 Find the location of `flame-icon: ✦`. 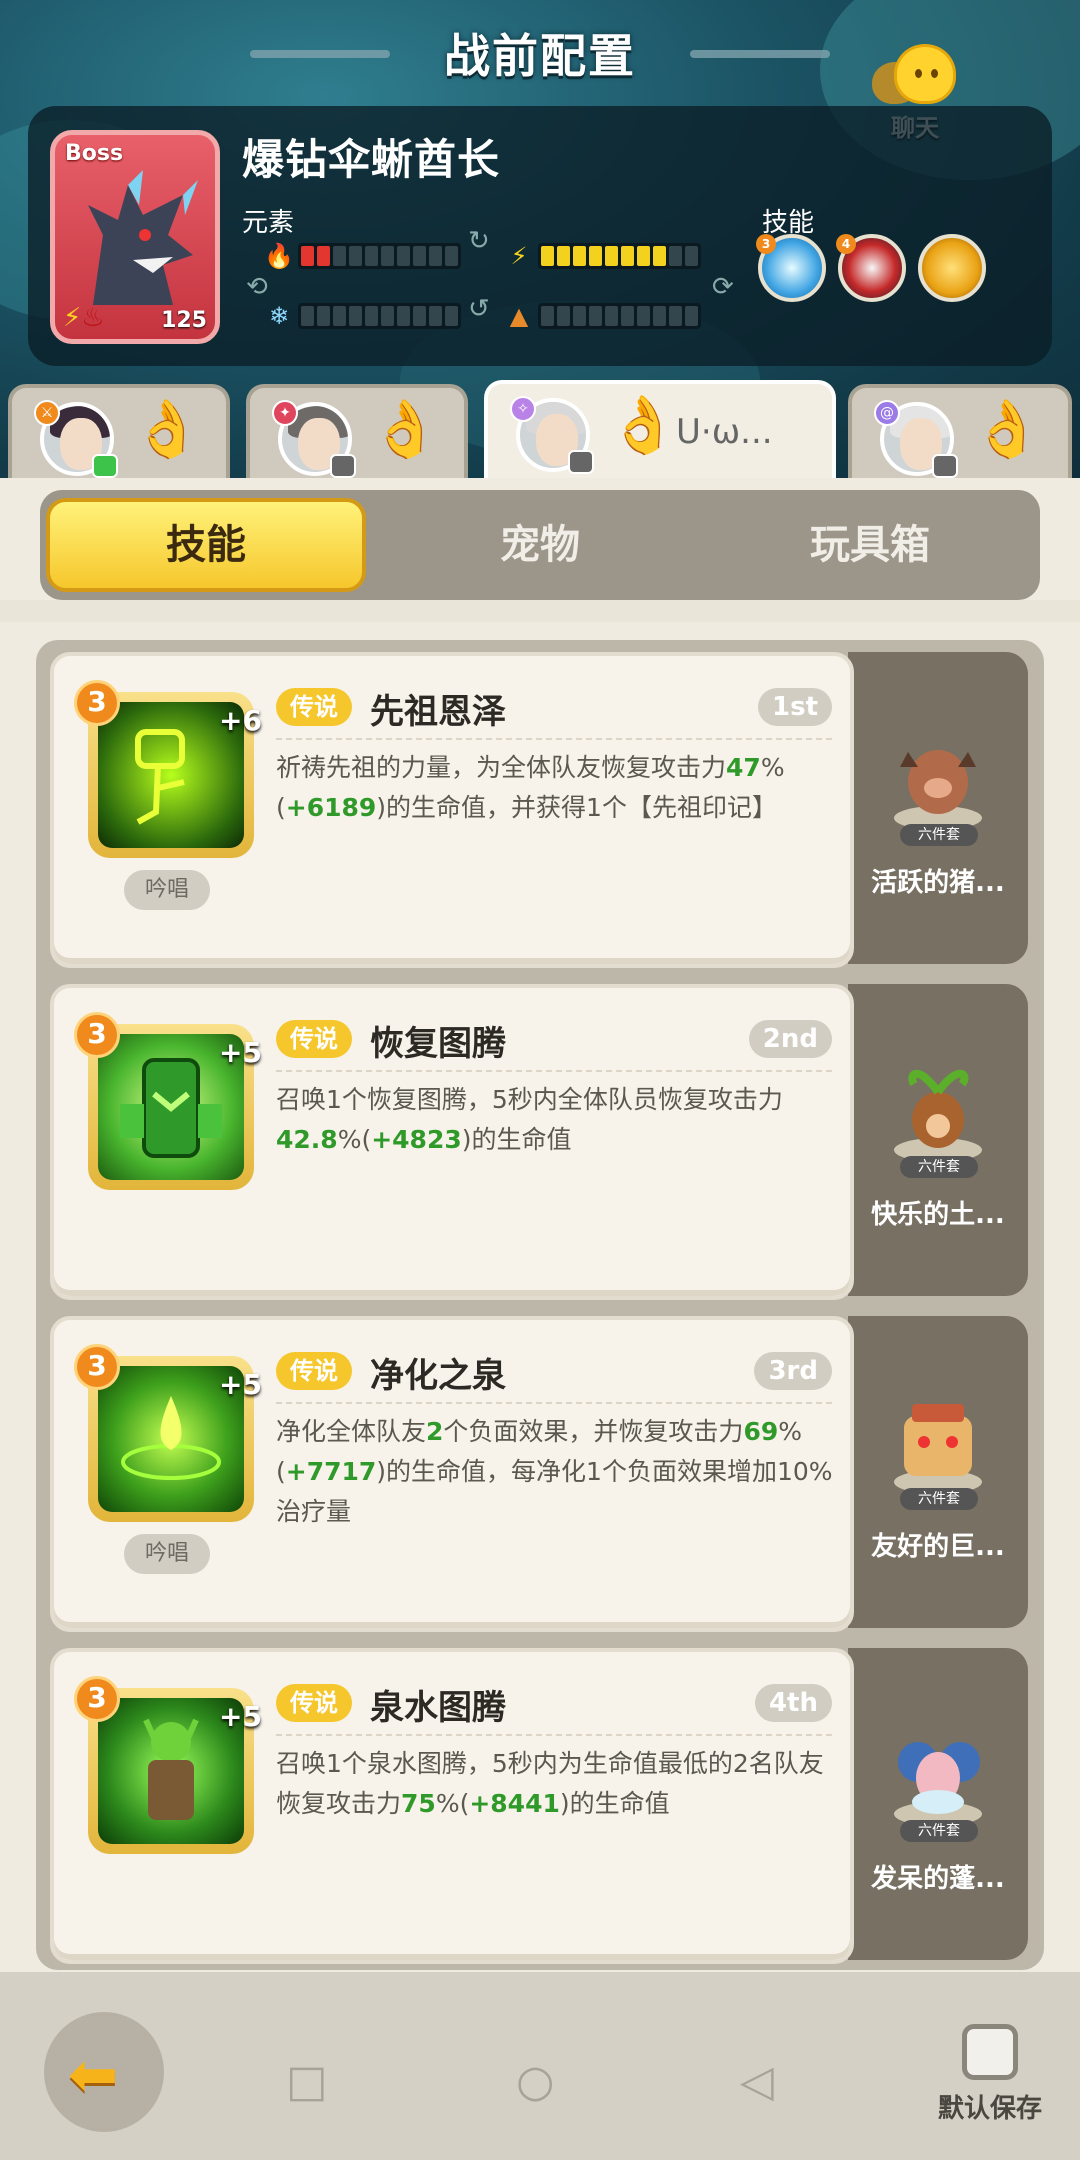

flame-icon: ✦ is located at coordinates (285, 413).